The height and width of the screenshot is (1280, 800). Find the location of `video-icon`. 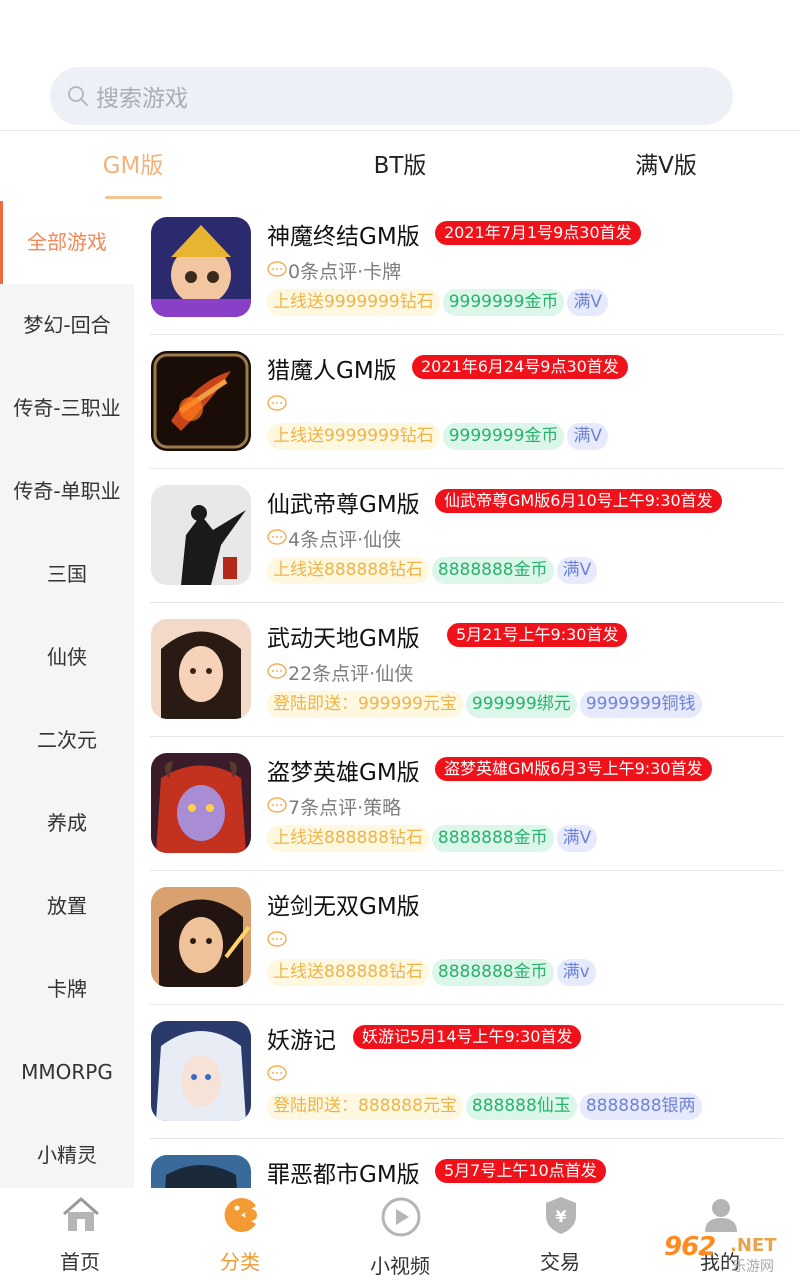

video-icon is located at coordinates (401, 1217).